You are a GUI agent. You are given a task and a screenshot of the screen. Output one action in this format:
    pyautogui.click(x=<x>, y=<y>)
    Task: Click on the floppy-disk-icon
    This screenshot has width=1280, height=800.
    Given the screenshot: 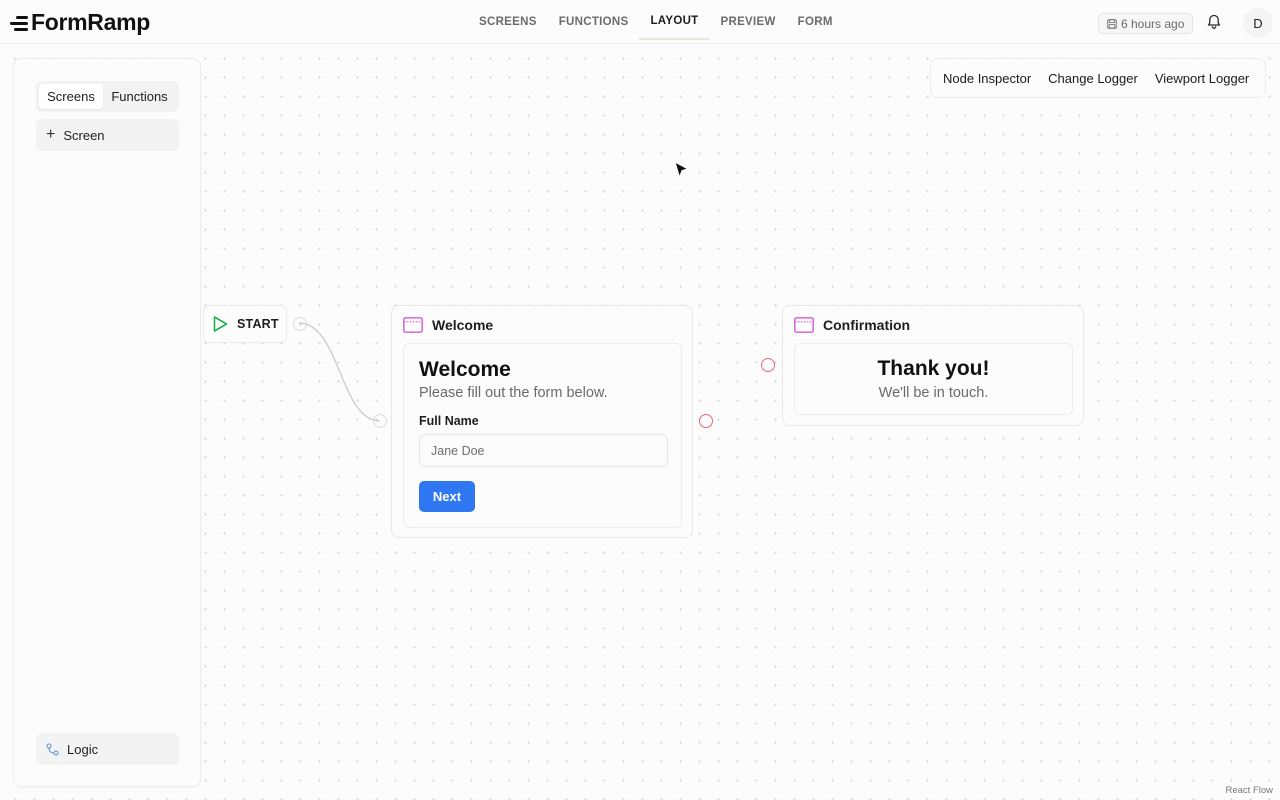 What is the action you would take?
    pyautogui.click(x=1112, y=23)
    